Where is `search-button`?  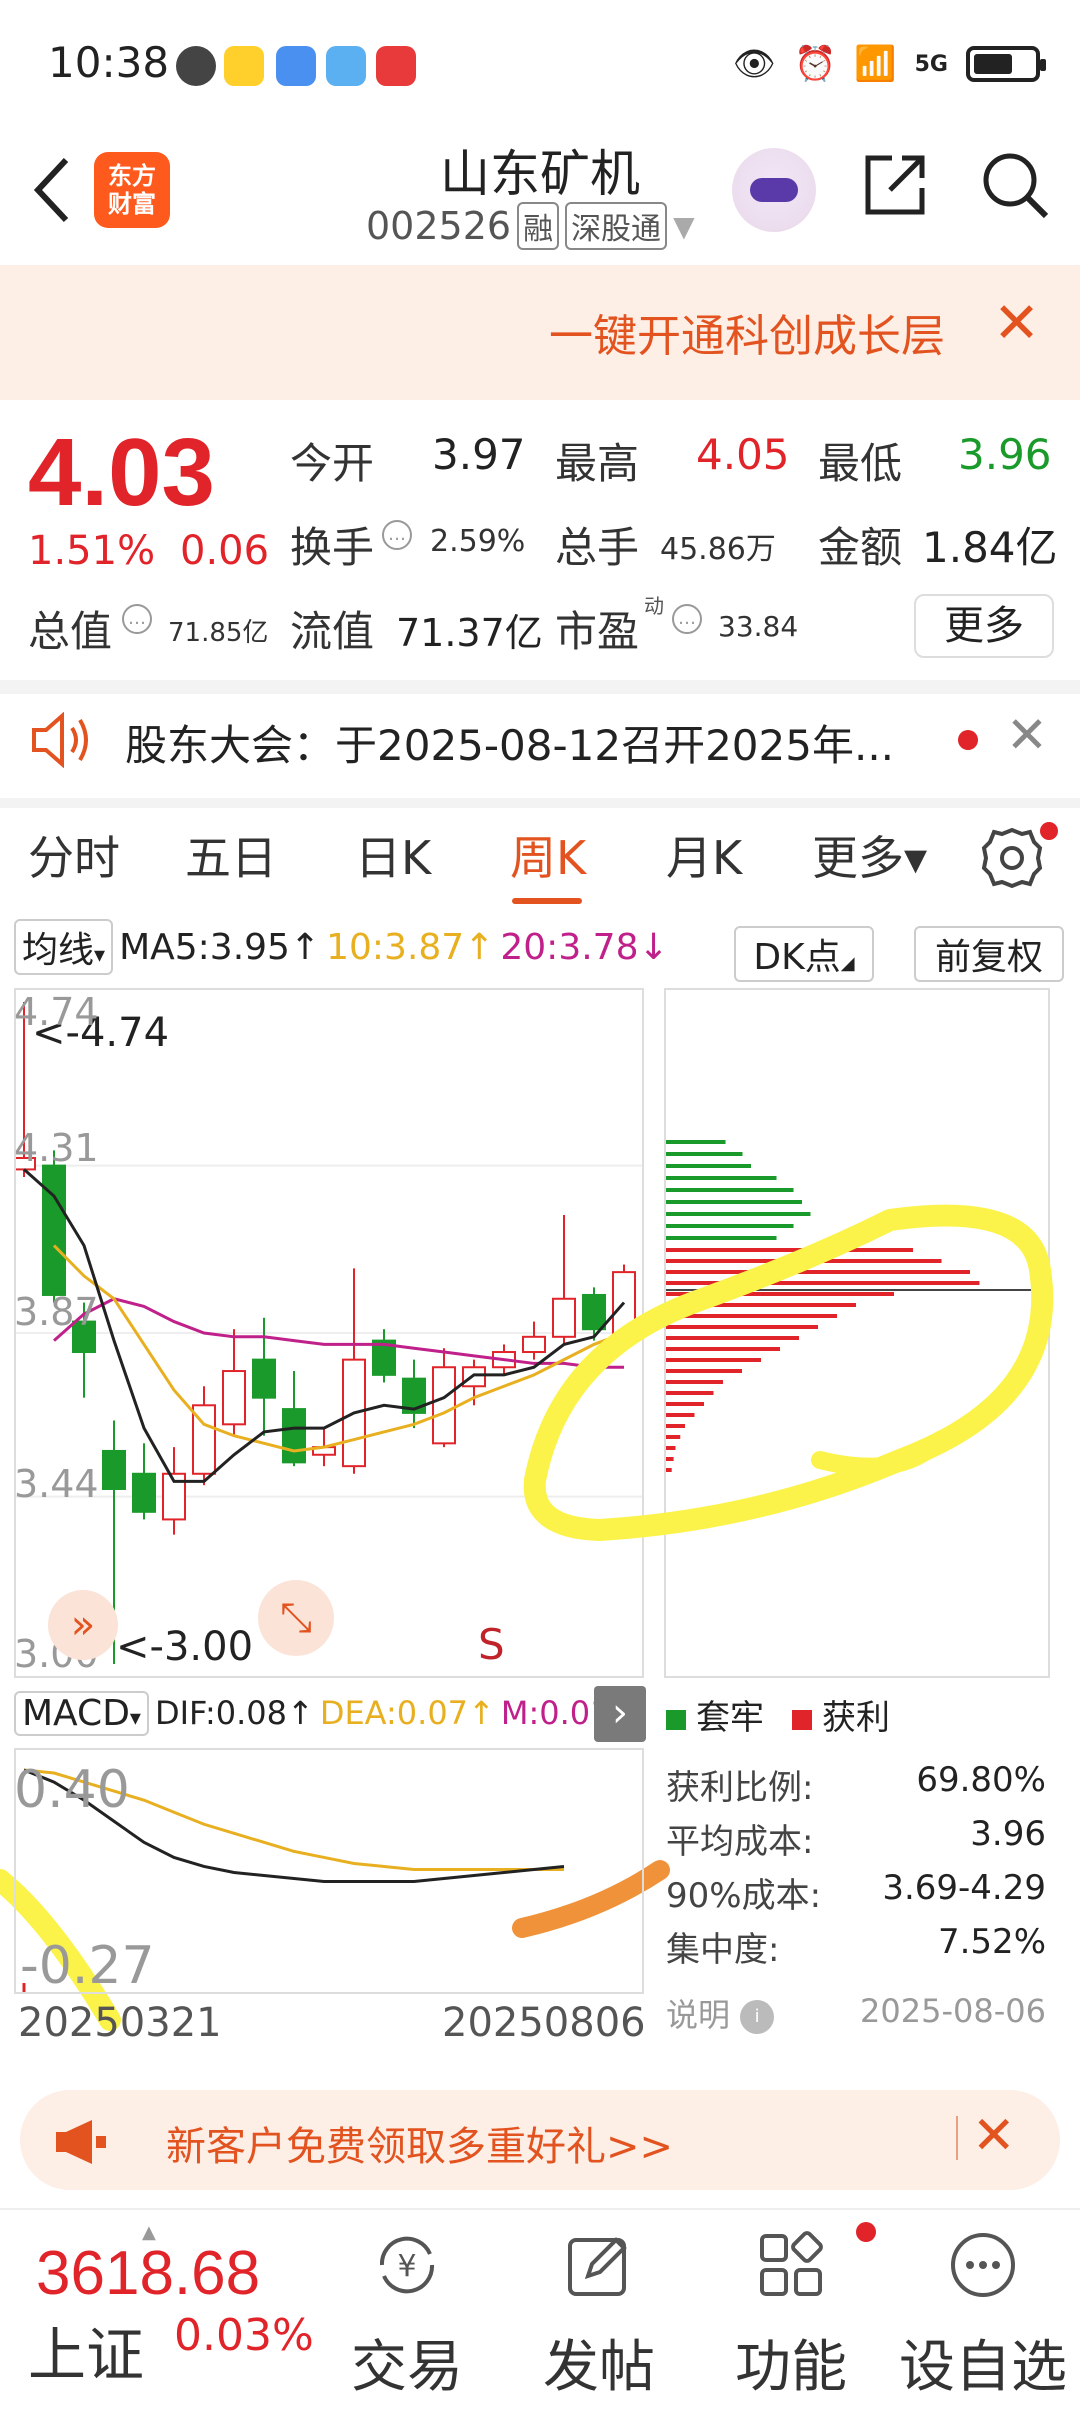
search-button is located at coordinates (1015, 185).